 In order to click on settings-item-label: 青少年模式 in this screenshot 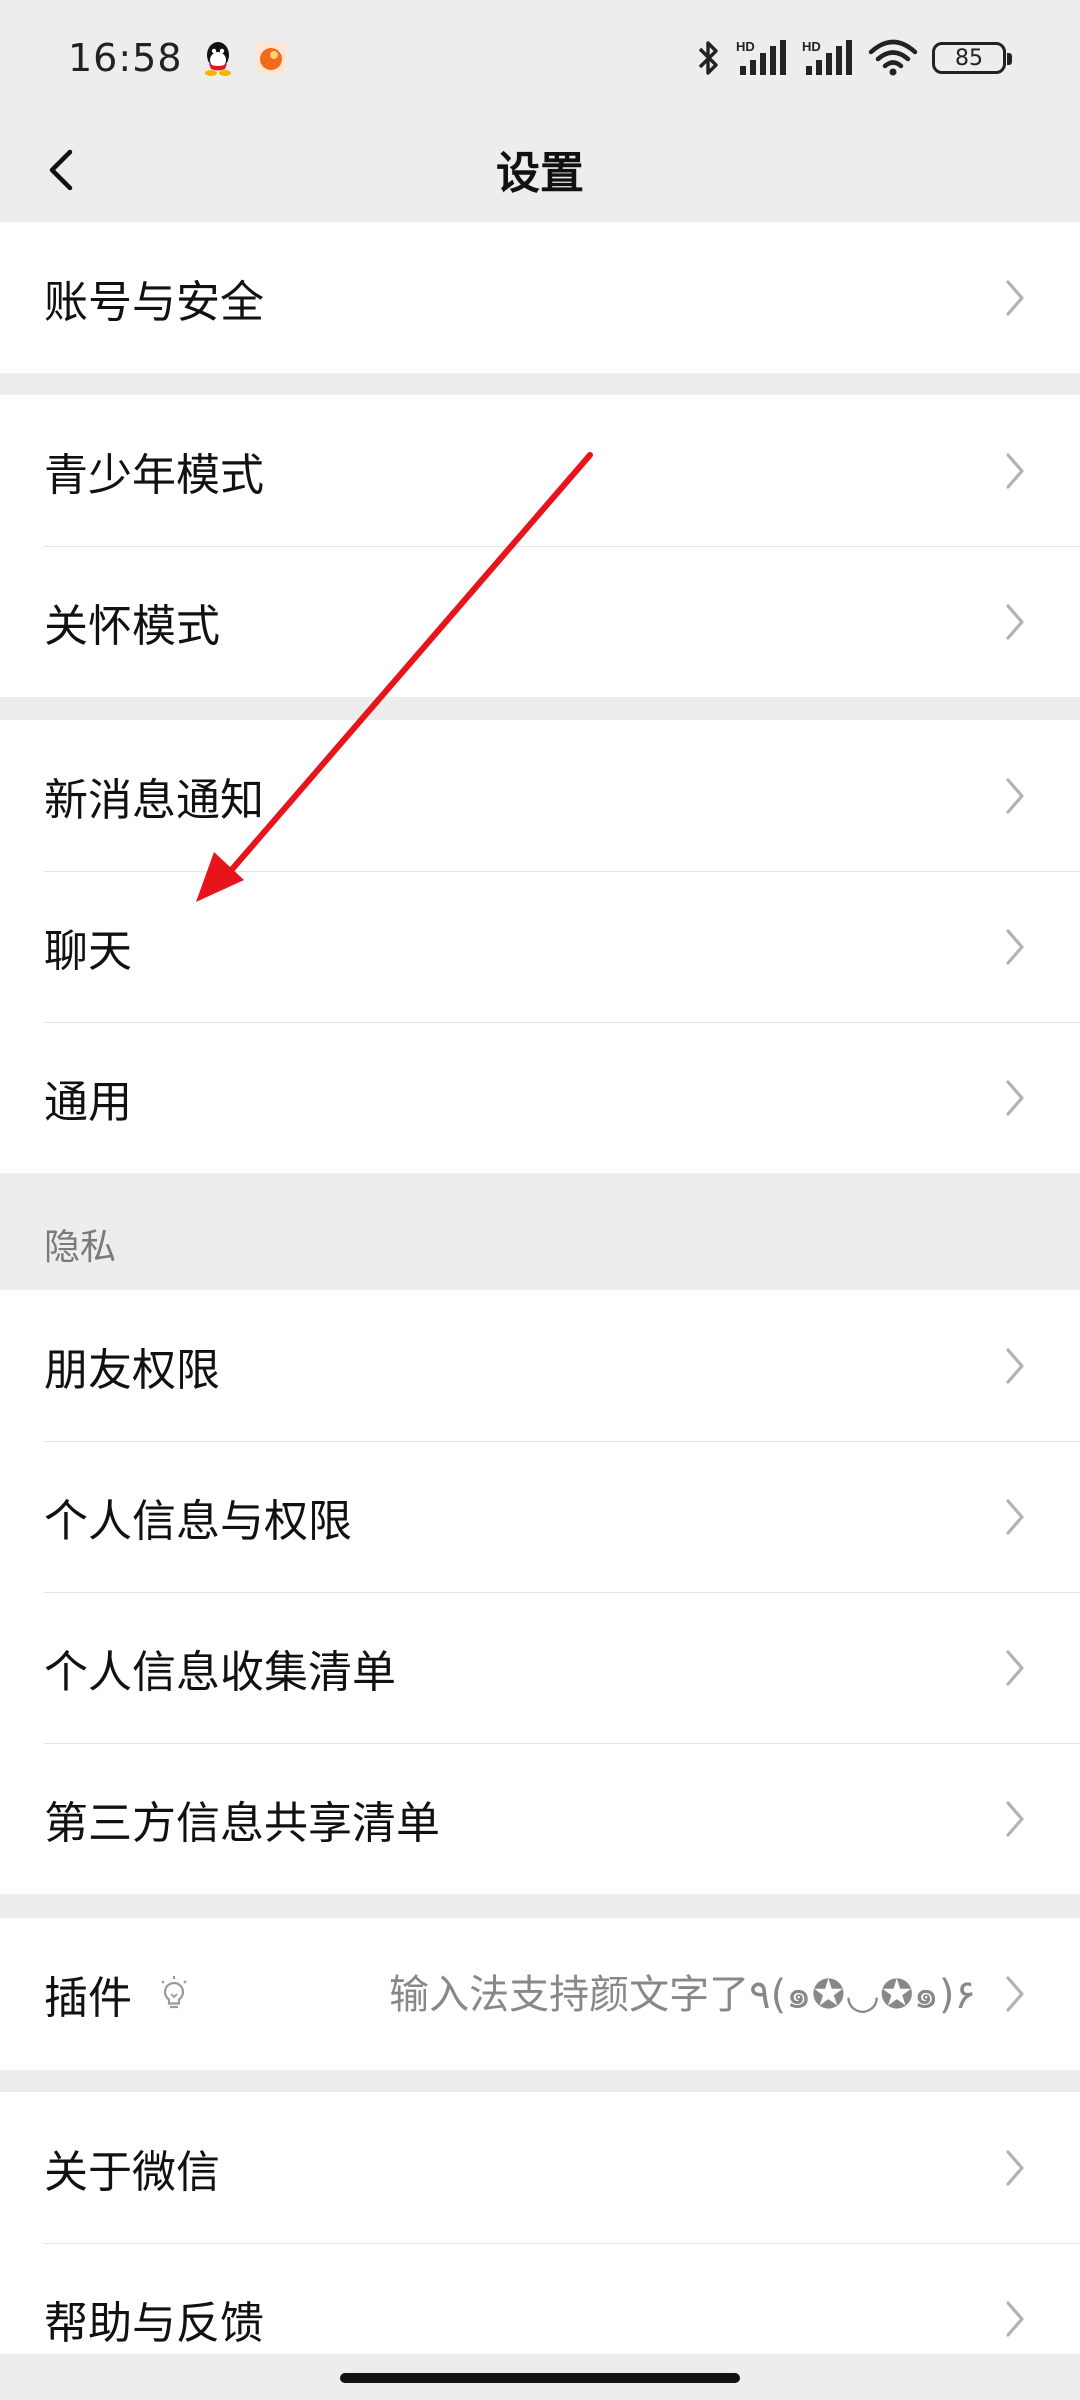, I will do `click(154, 475)`.